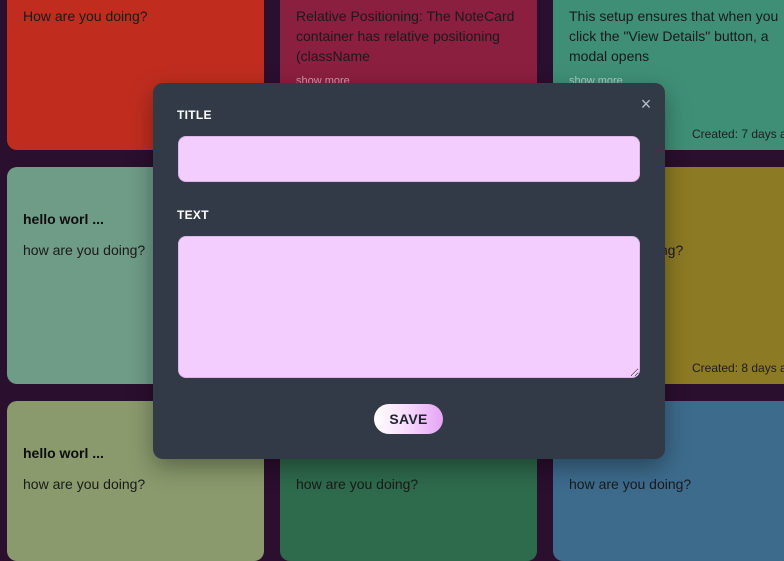 Image resolution: width=784 pixels, height=561 pixels. What do you see at coordinates (193, 215) in the screenshot?
I see `text-label: TEXT` at bounding box center [193, 215].